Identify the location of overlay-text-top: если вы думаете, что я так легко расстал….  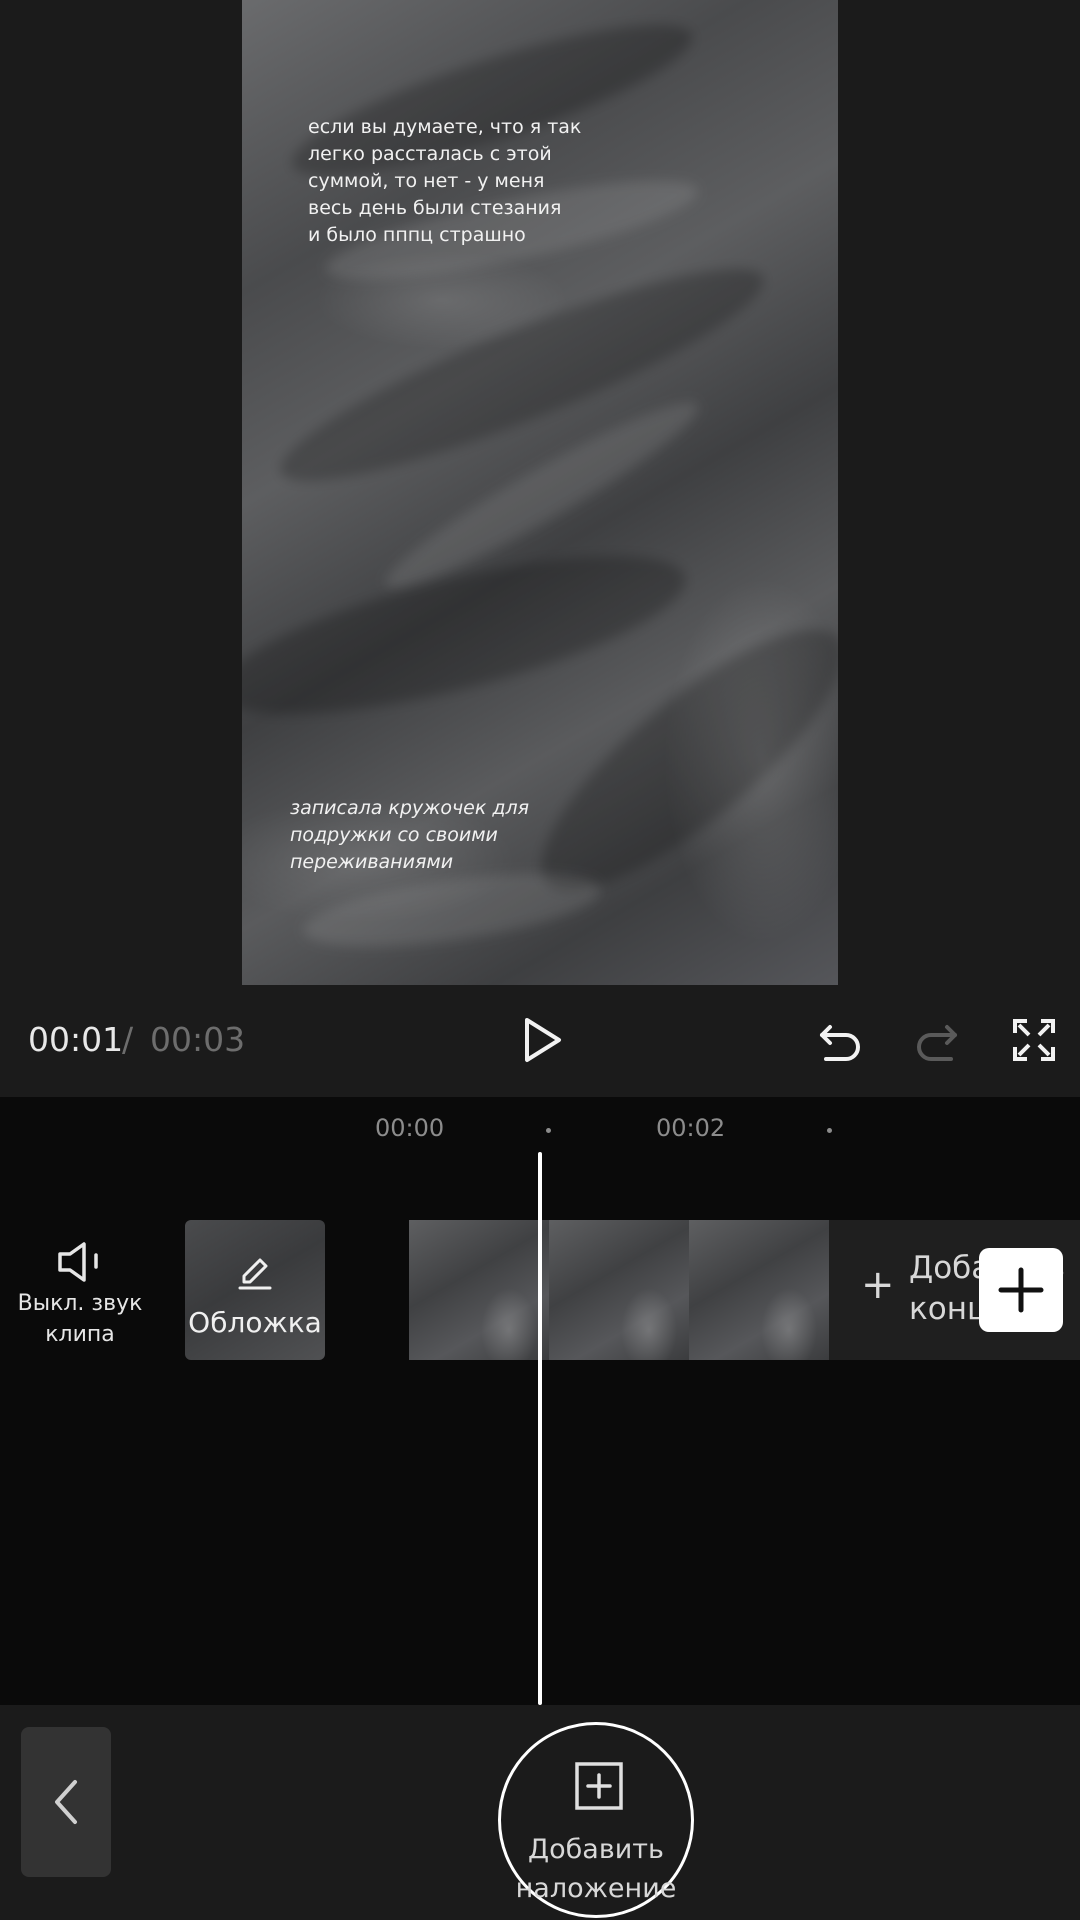
(478, 181).